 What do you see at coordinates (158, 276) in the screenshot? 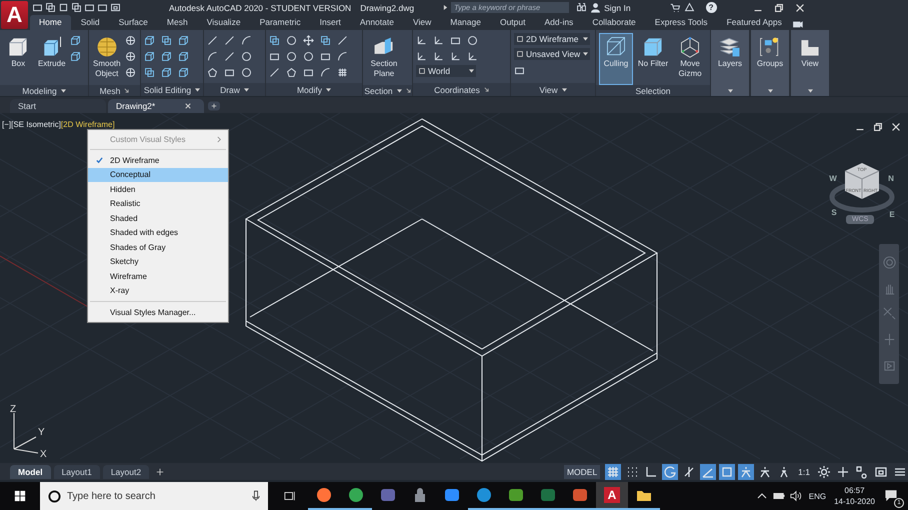
I see `menu-item: Wireframe` at bounding box center [158, 276].